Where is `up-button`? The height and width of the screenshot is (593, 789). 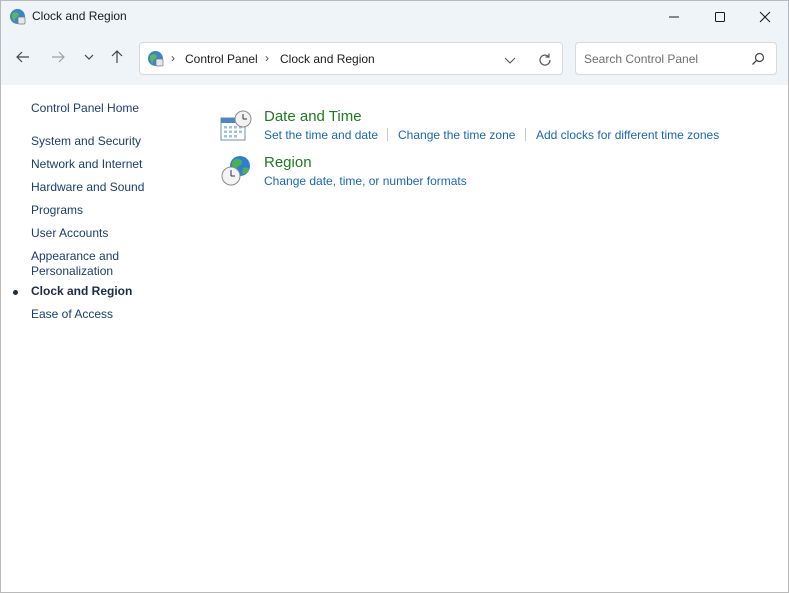
up-button is located at coordinates (117, 57).